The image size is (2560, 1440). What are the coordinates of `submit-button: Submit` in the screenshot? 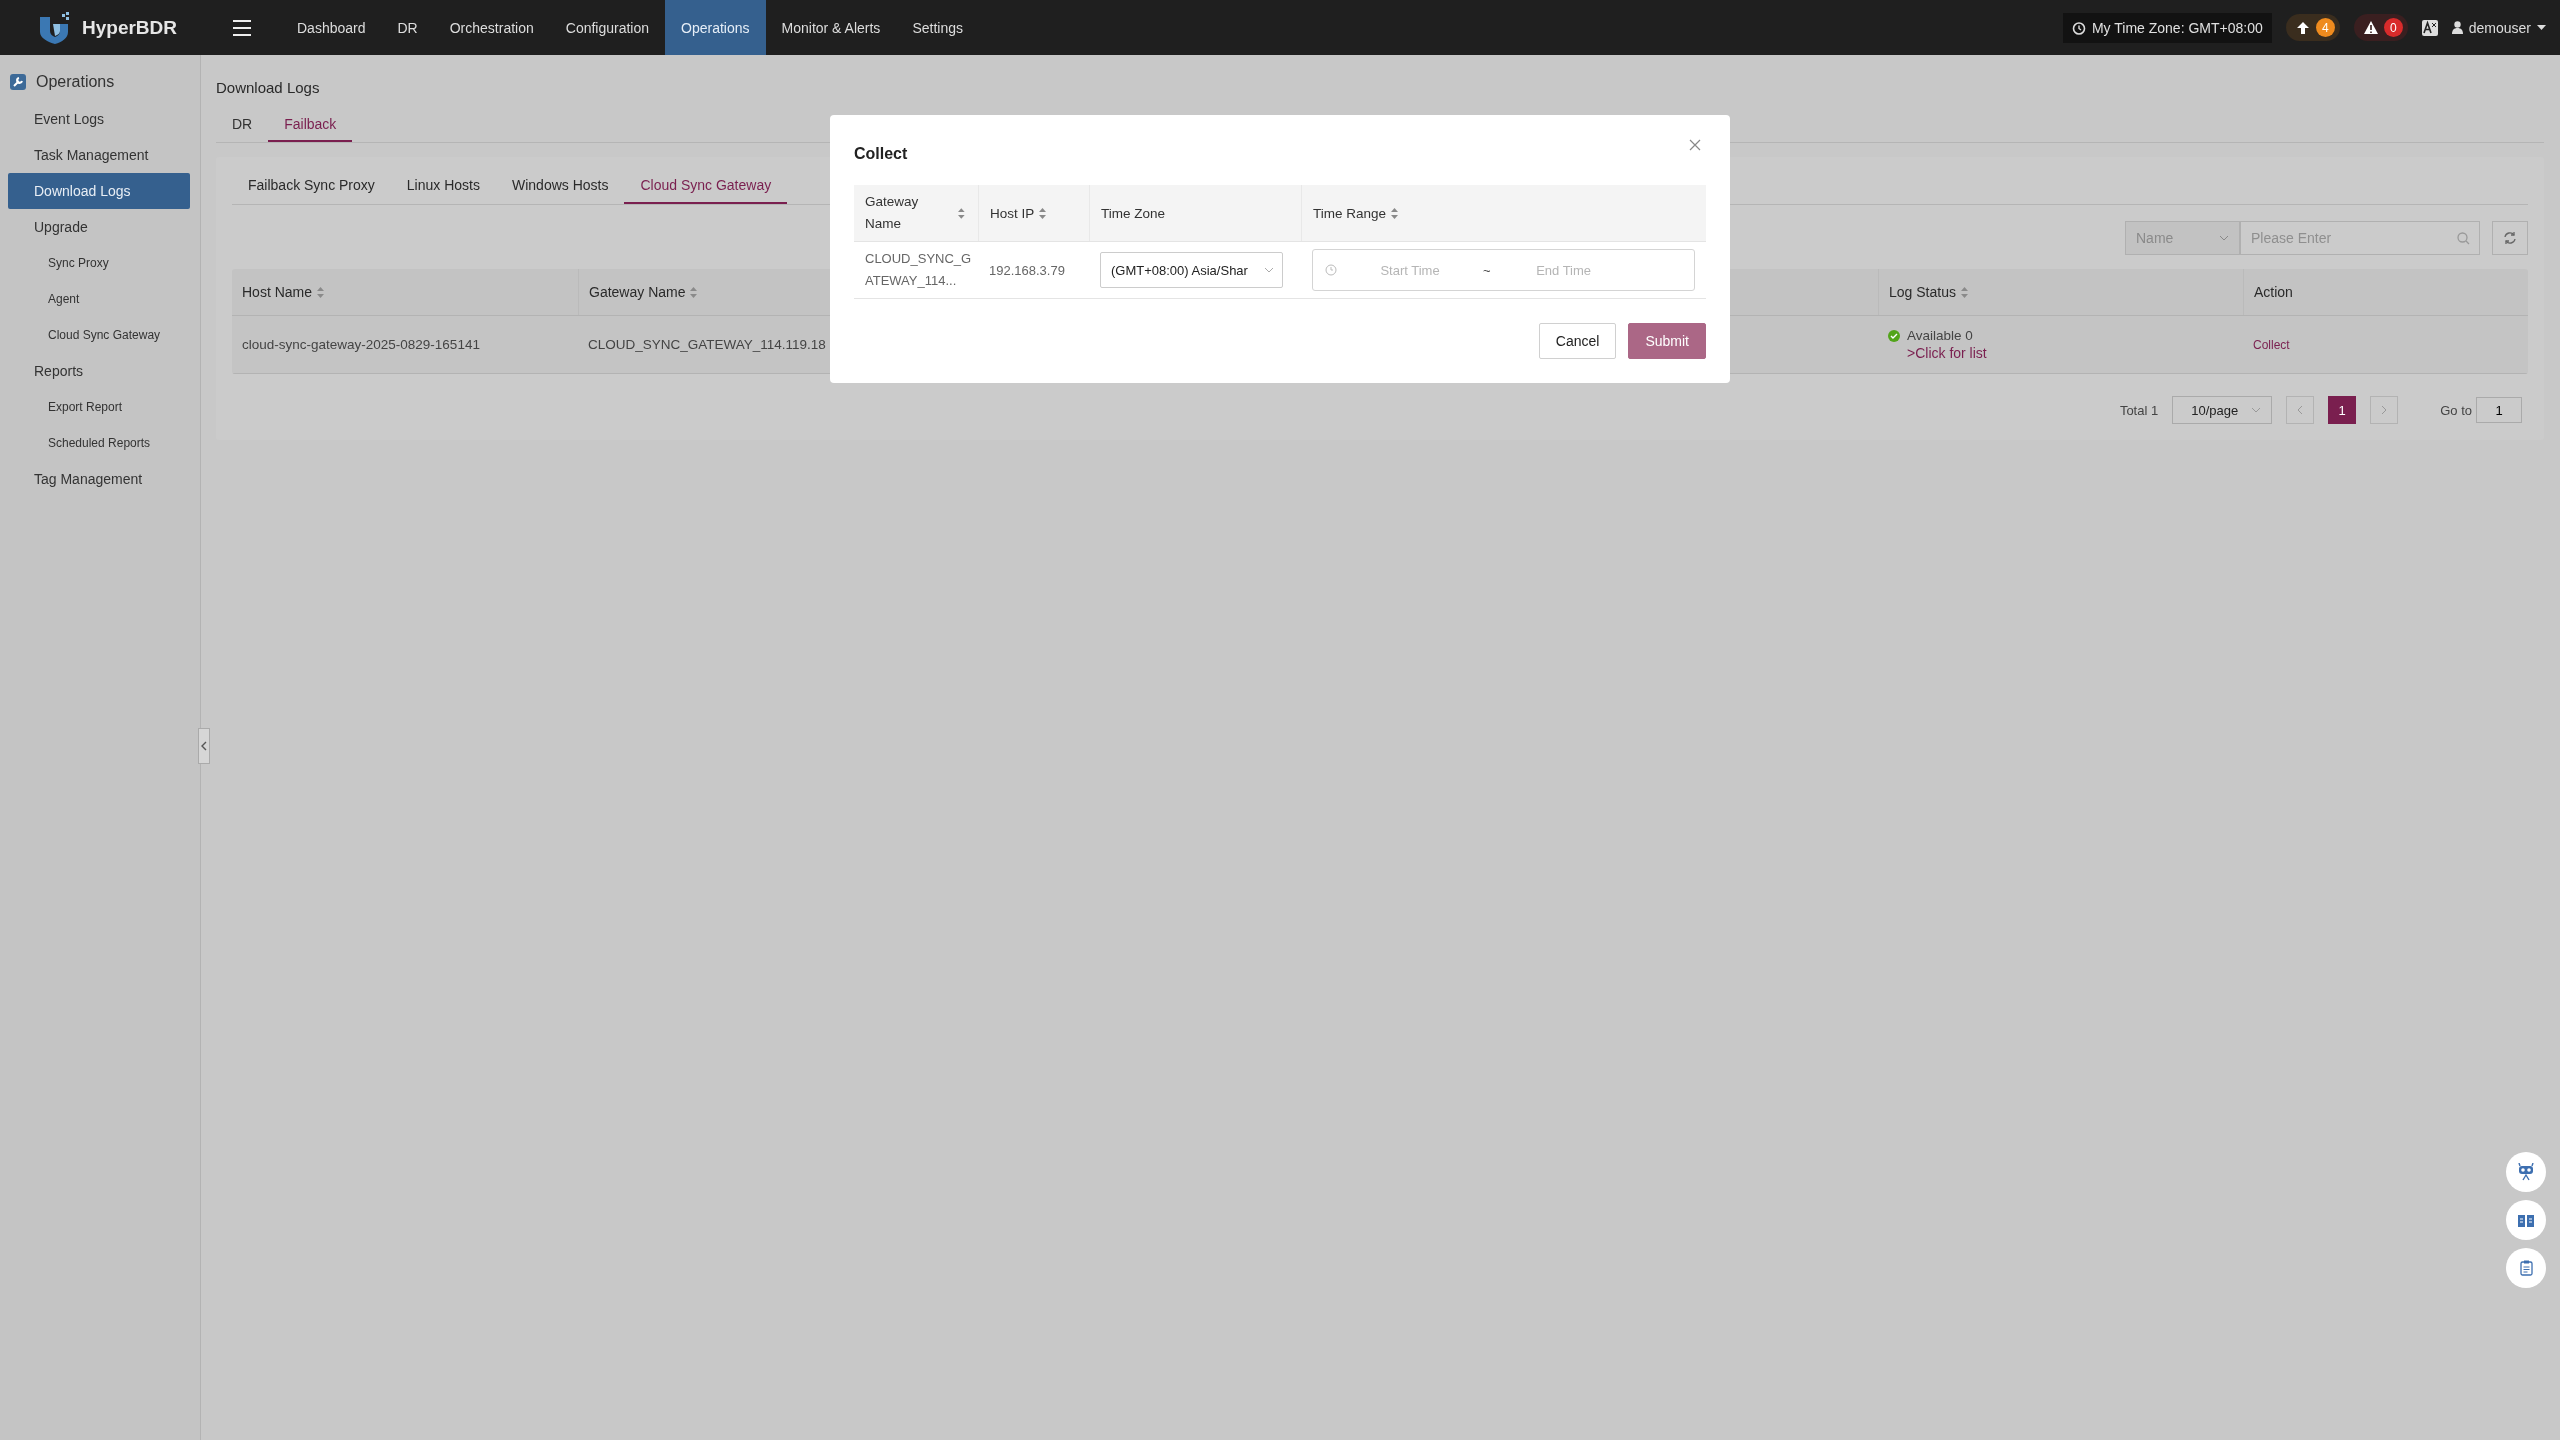 It's located at (1667, 341).